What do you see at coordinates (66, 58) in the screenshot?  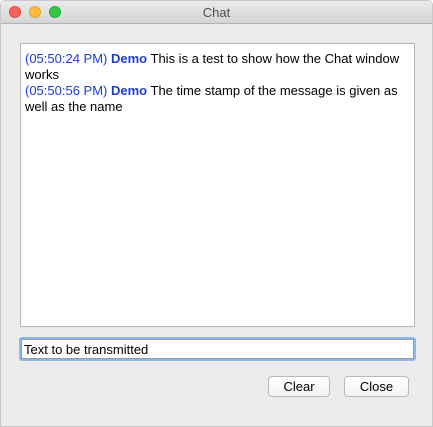 I see `message-timestamp: (05:50:24 PM)` at bounding box center [66, 58].